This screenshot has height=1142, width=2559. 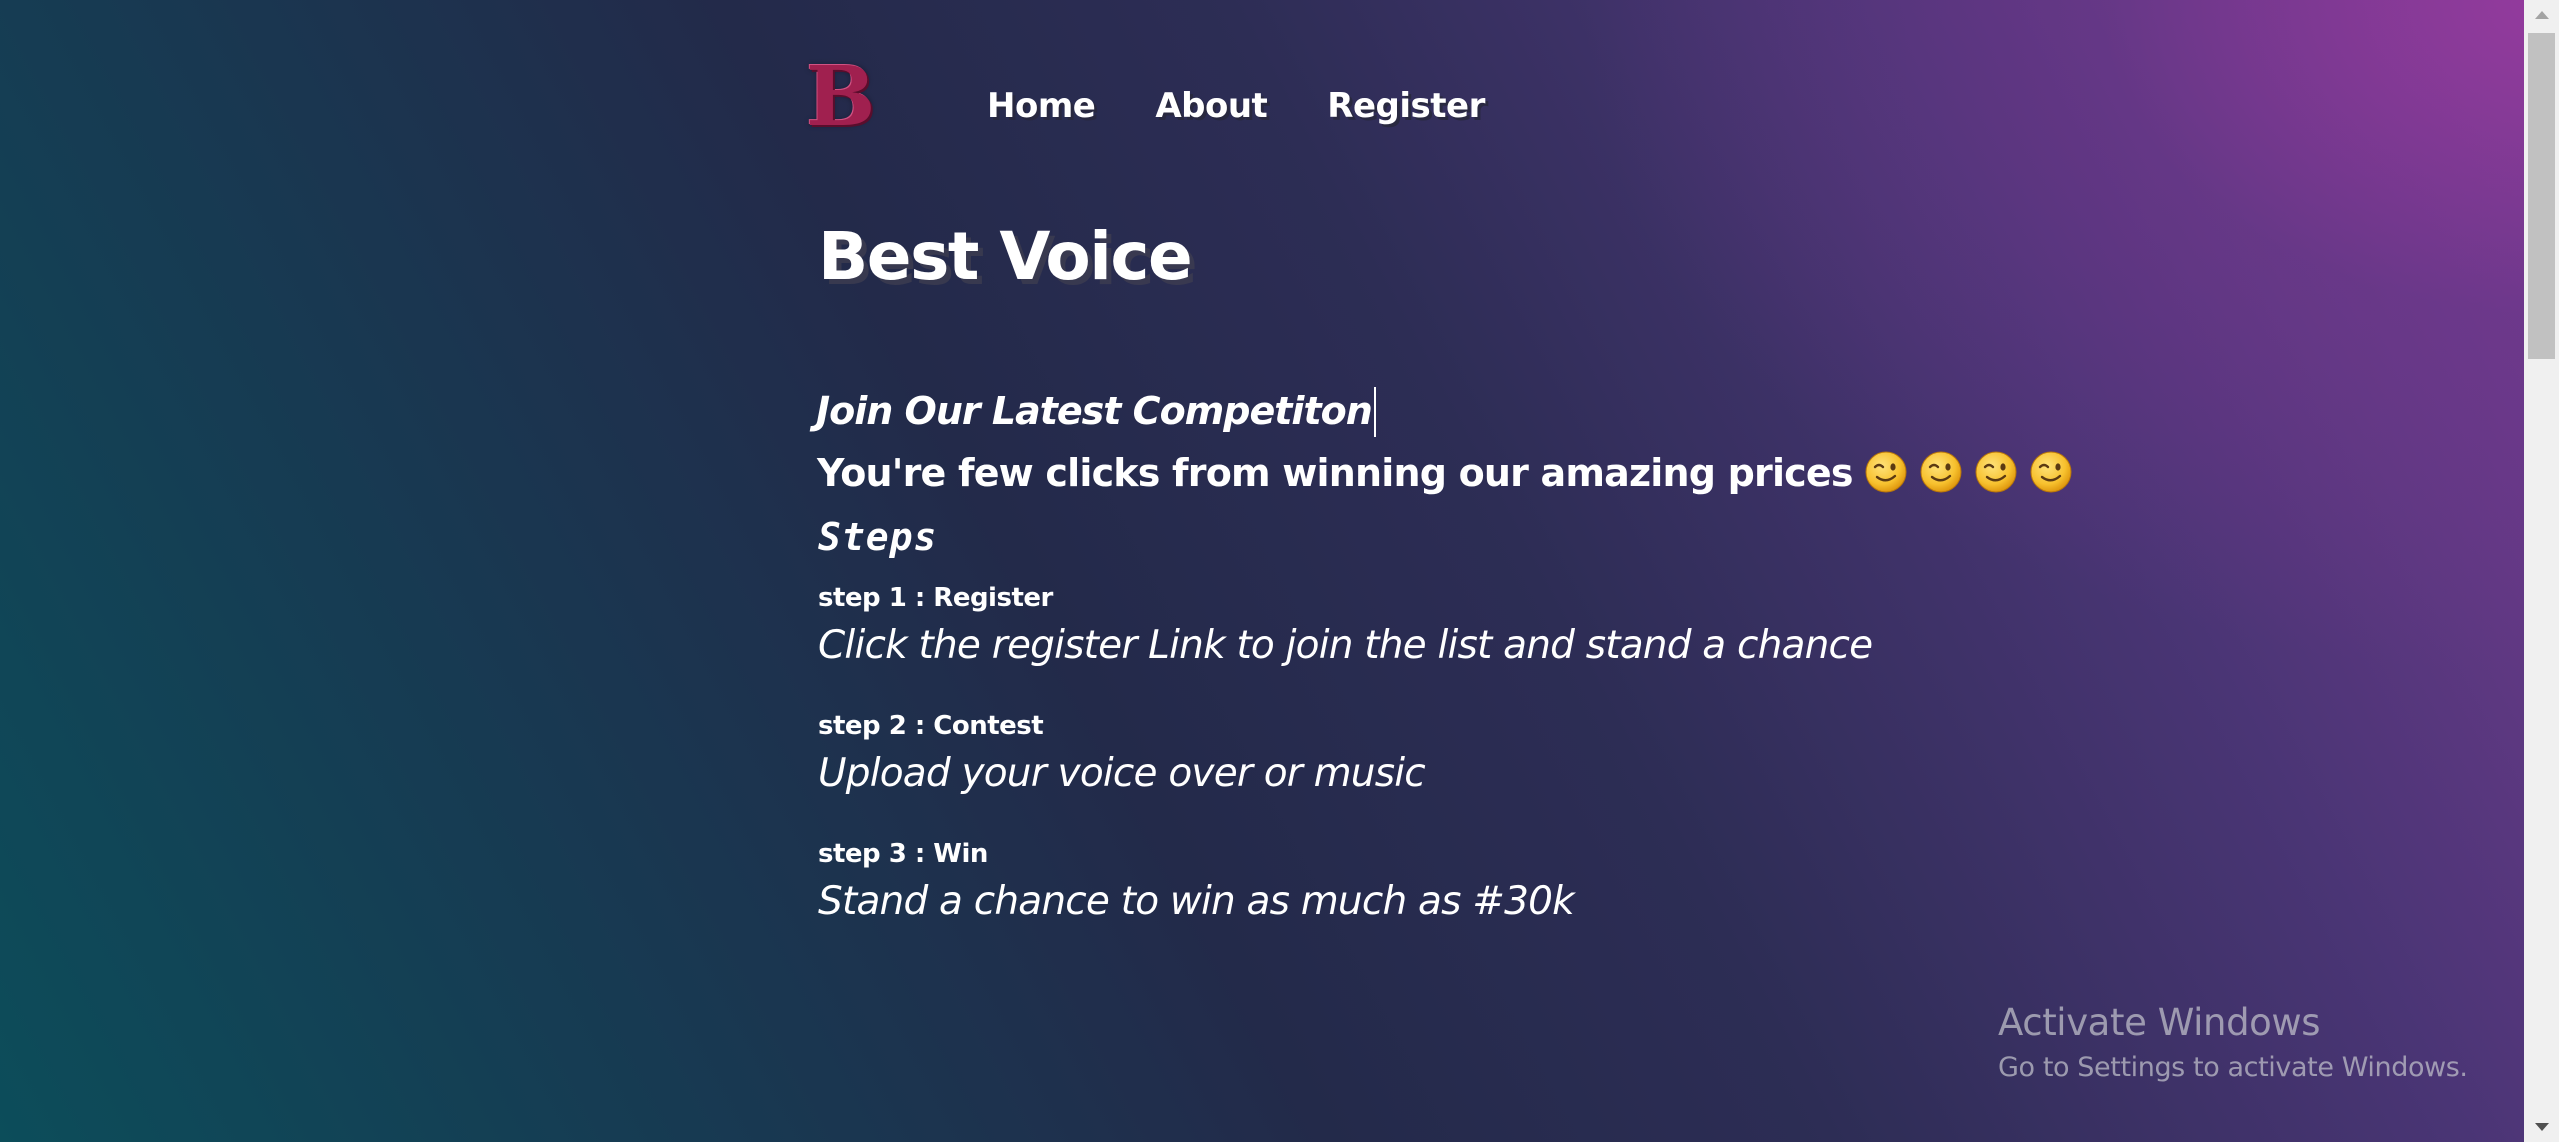 What do you see at coordinates (935, 598) in the screenshot?
I see `step-1-label: step 1 : Register` at bounding box center [935, 598].